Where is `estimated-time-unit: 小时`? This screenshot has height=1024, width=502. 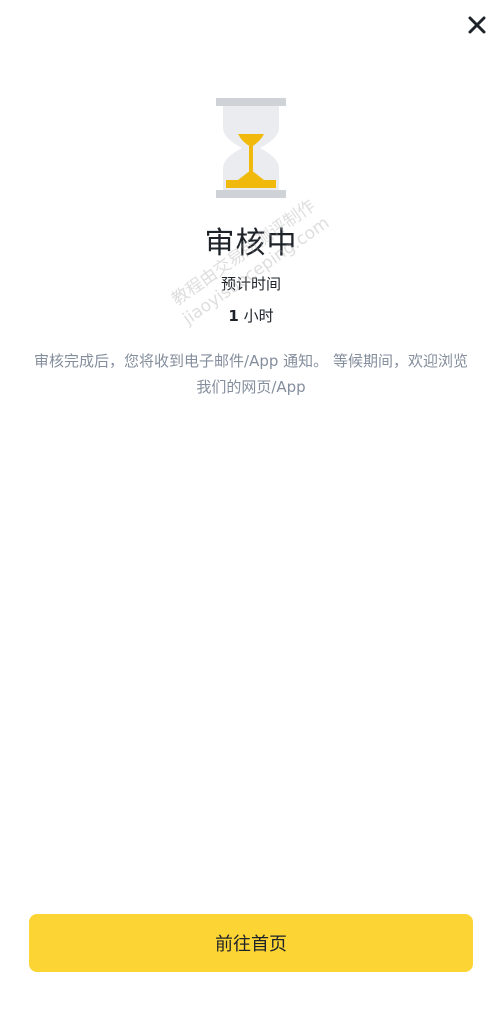 estimated-time-unit: 小时 is located at coordinates (256, 316).